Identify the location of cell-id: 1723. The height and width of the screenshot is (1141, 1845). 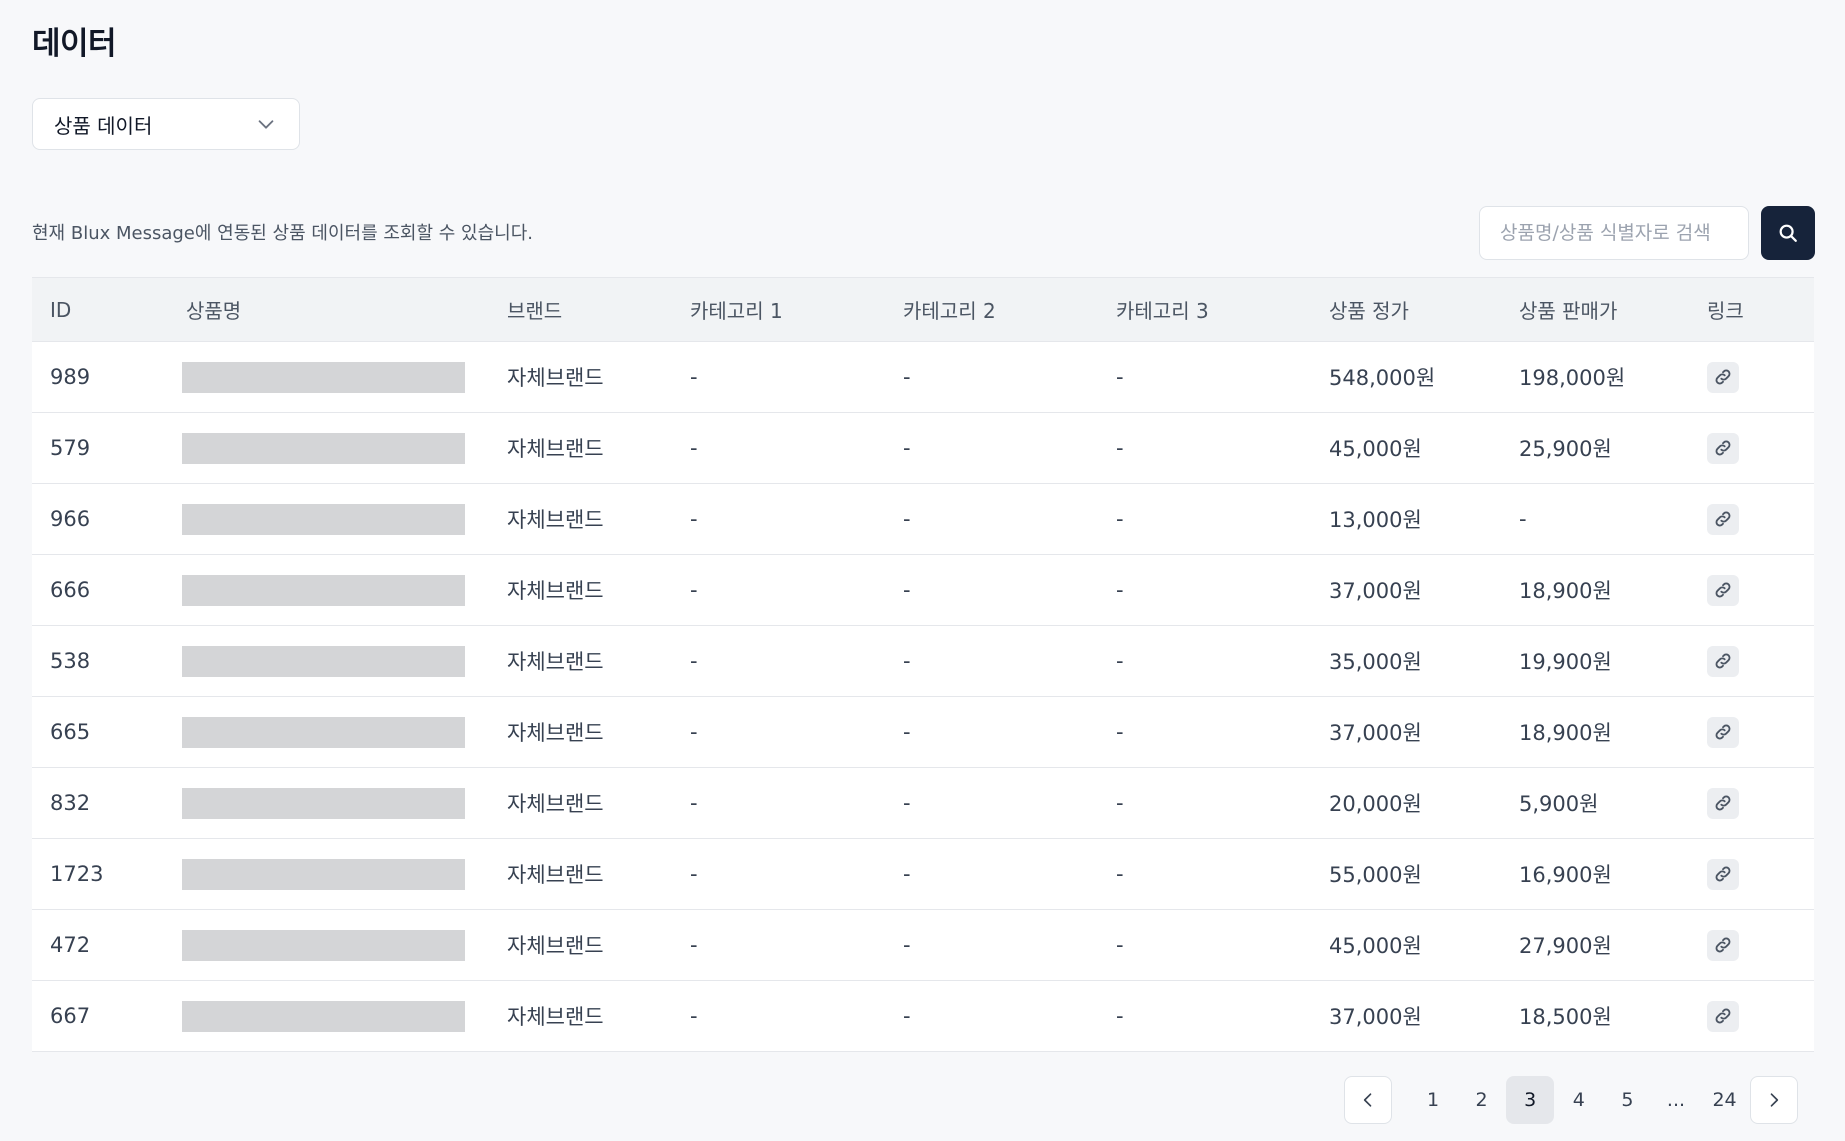
(109, 874).